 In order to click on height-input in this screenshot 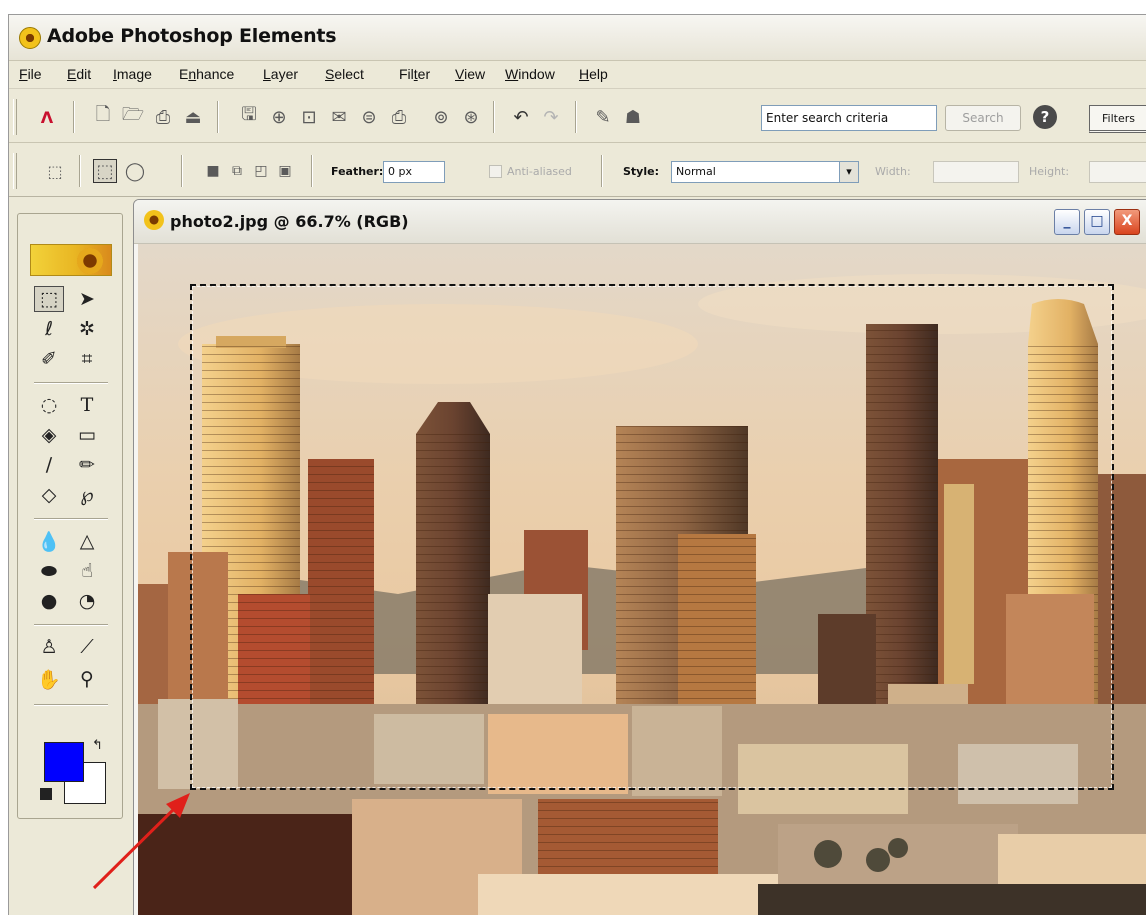, I will do `click(1117, 172)`.